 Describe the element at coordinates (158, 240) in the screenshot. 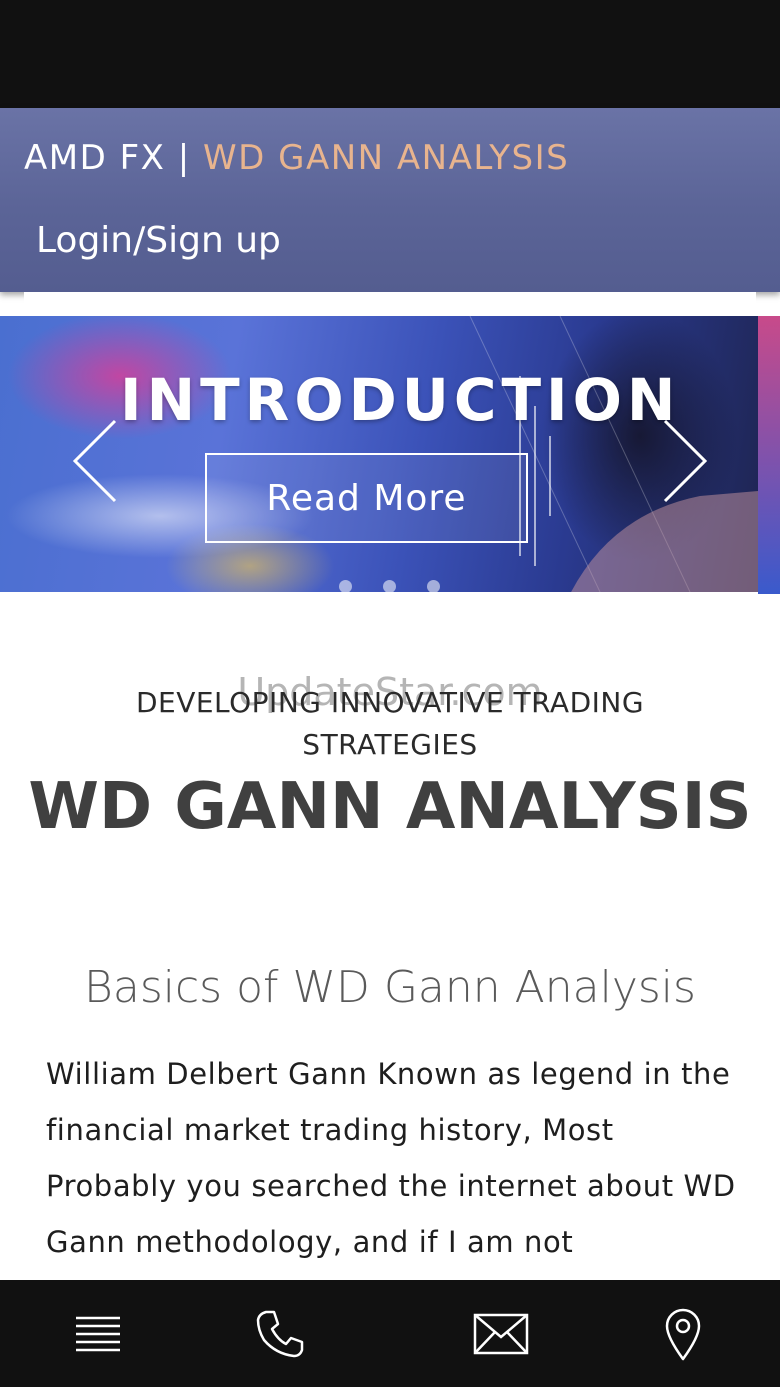

I see `login-signup-link: Login/Sign up` at that location.